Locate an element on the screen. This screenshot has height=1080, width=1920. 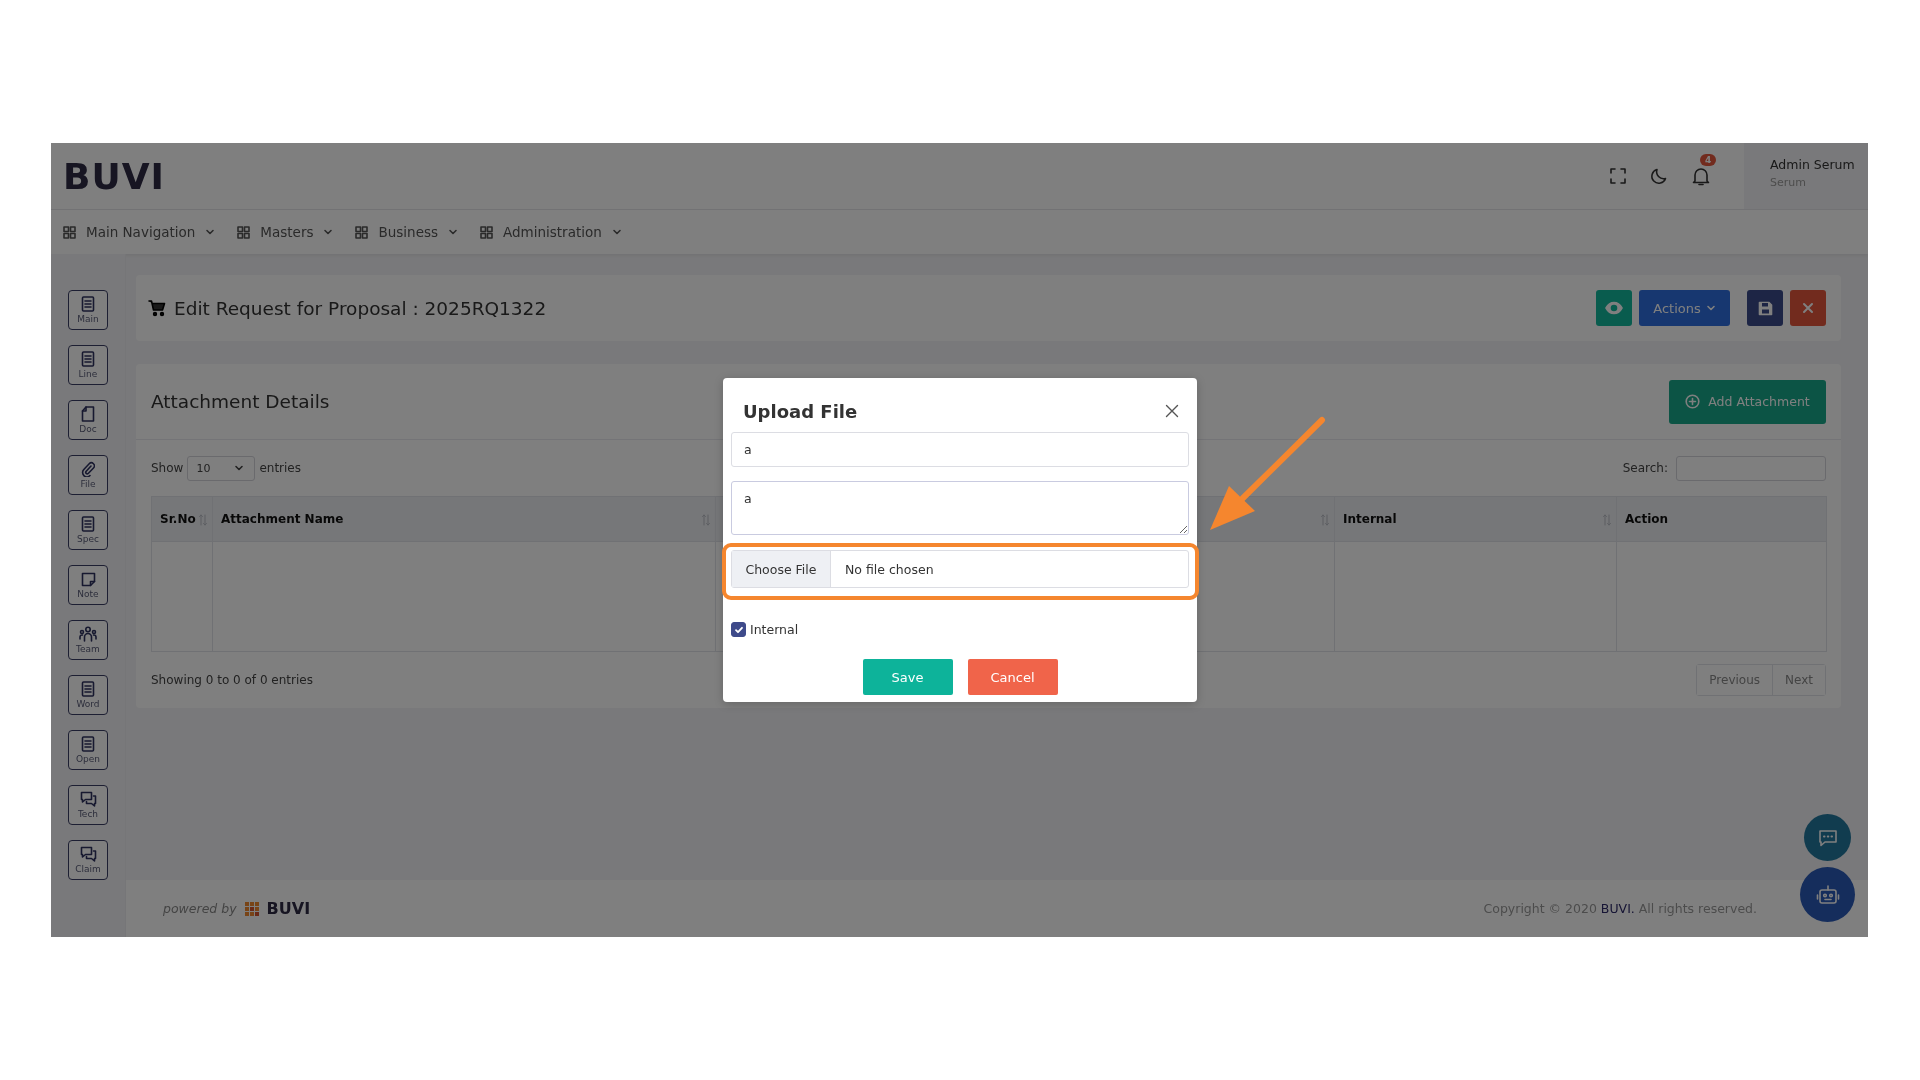
nav-menu-item: Main Navigation is located at coordinates (139, 232).